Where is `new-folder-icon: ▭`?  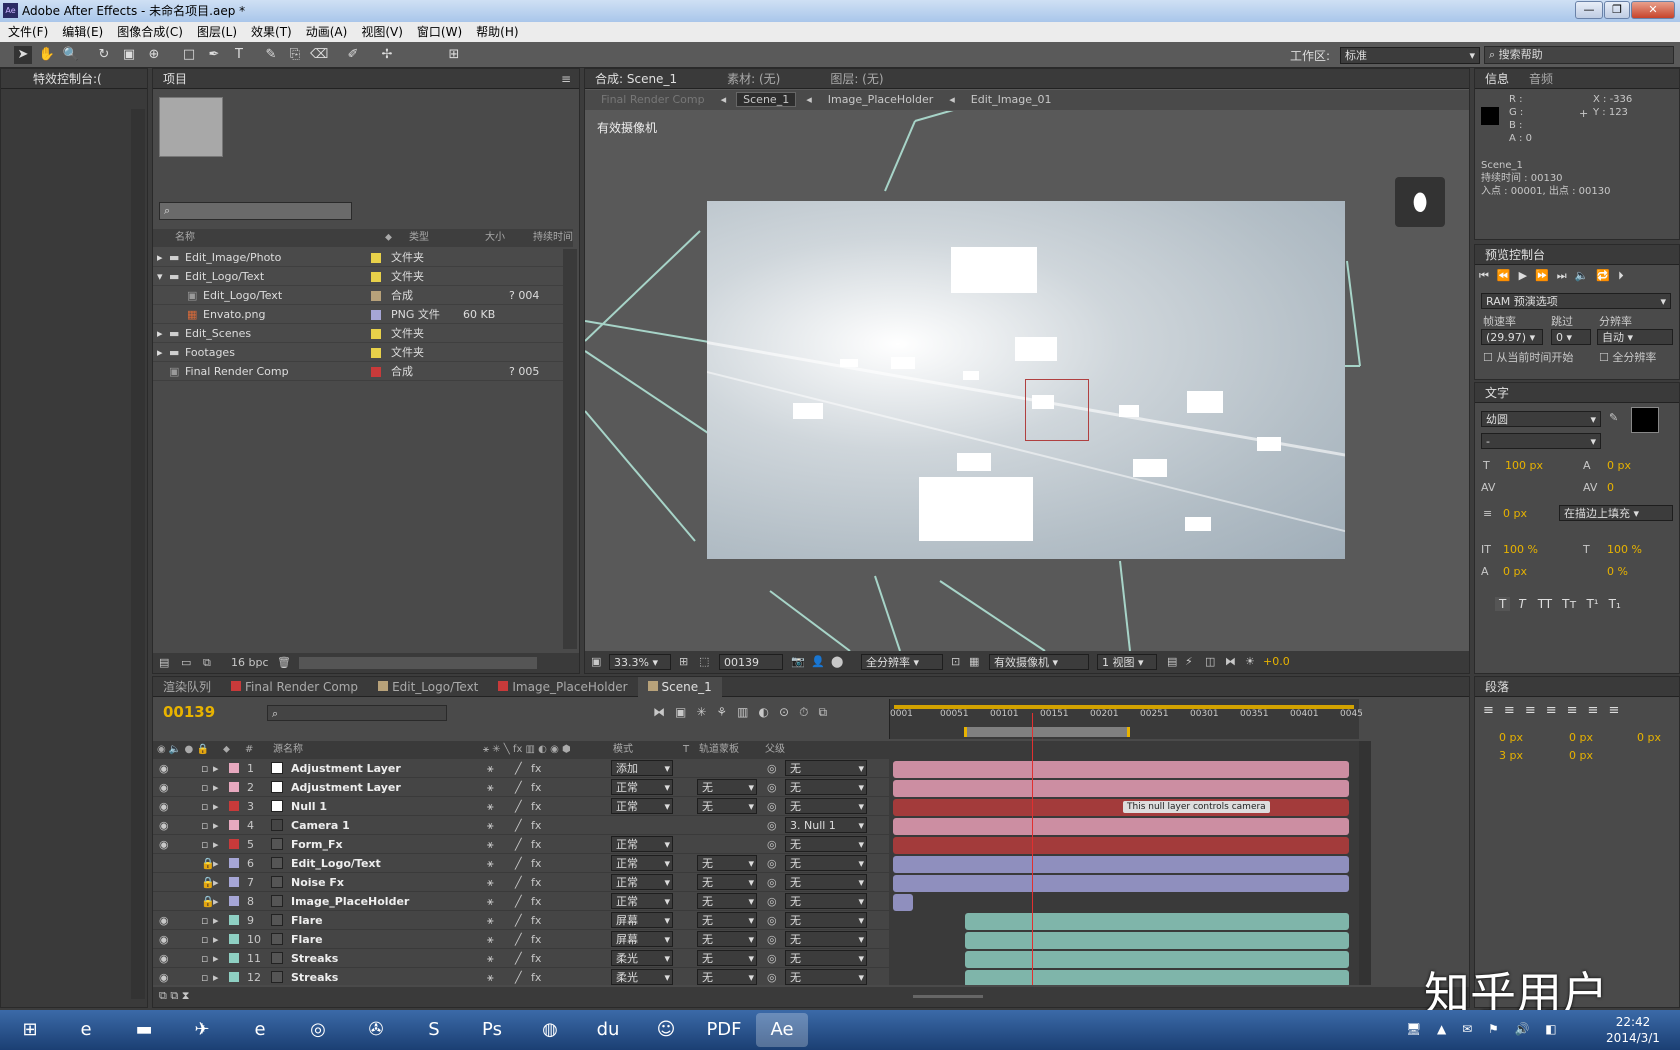 new-folder-icon: ▭ is located at coordinates (186, 663).